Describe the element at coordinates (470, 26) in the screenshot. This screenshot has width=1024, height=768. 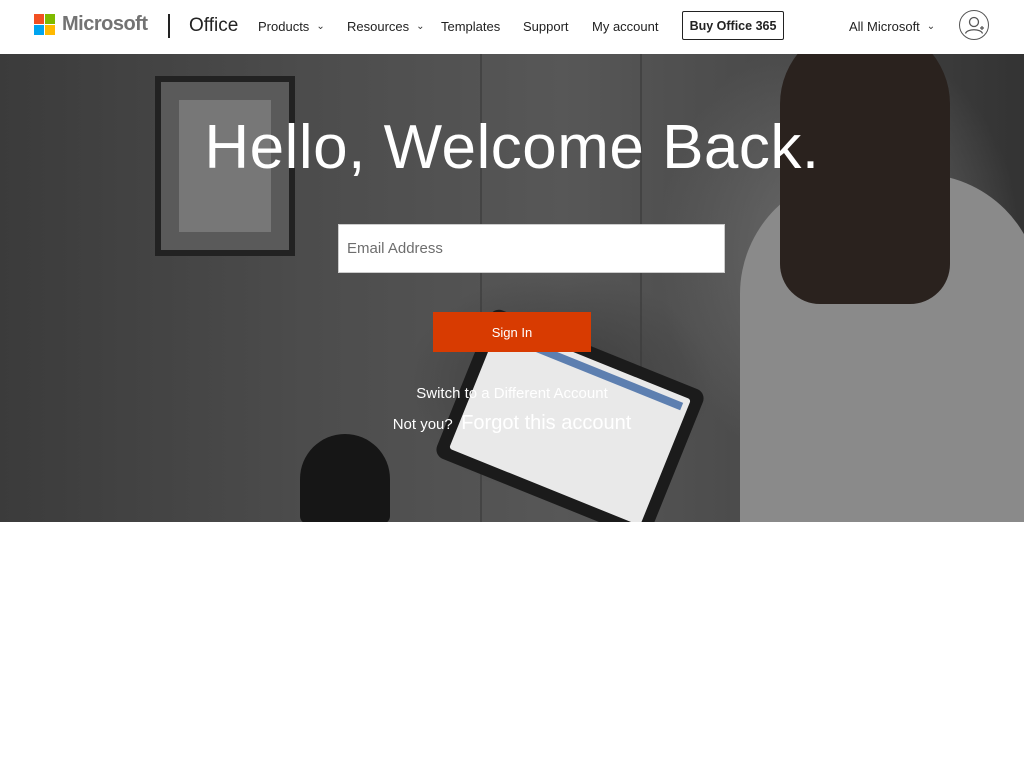
I see `nav-templates: Templates` at that location.